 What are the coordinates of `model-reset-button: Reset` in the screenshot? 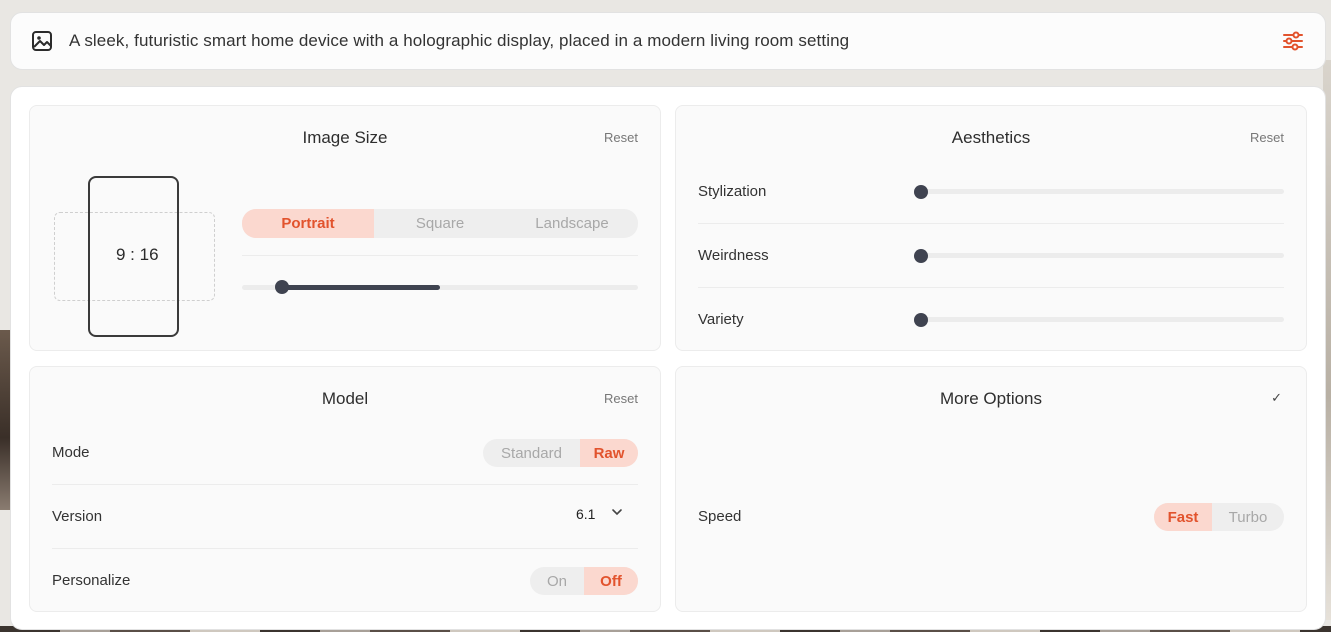 It's located at (621, 398).